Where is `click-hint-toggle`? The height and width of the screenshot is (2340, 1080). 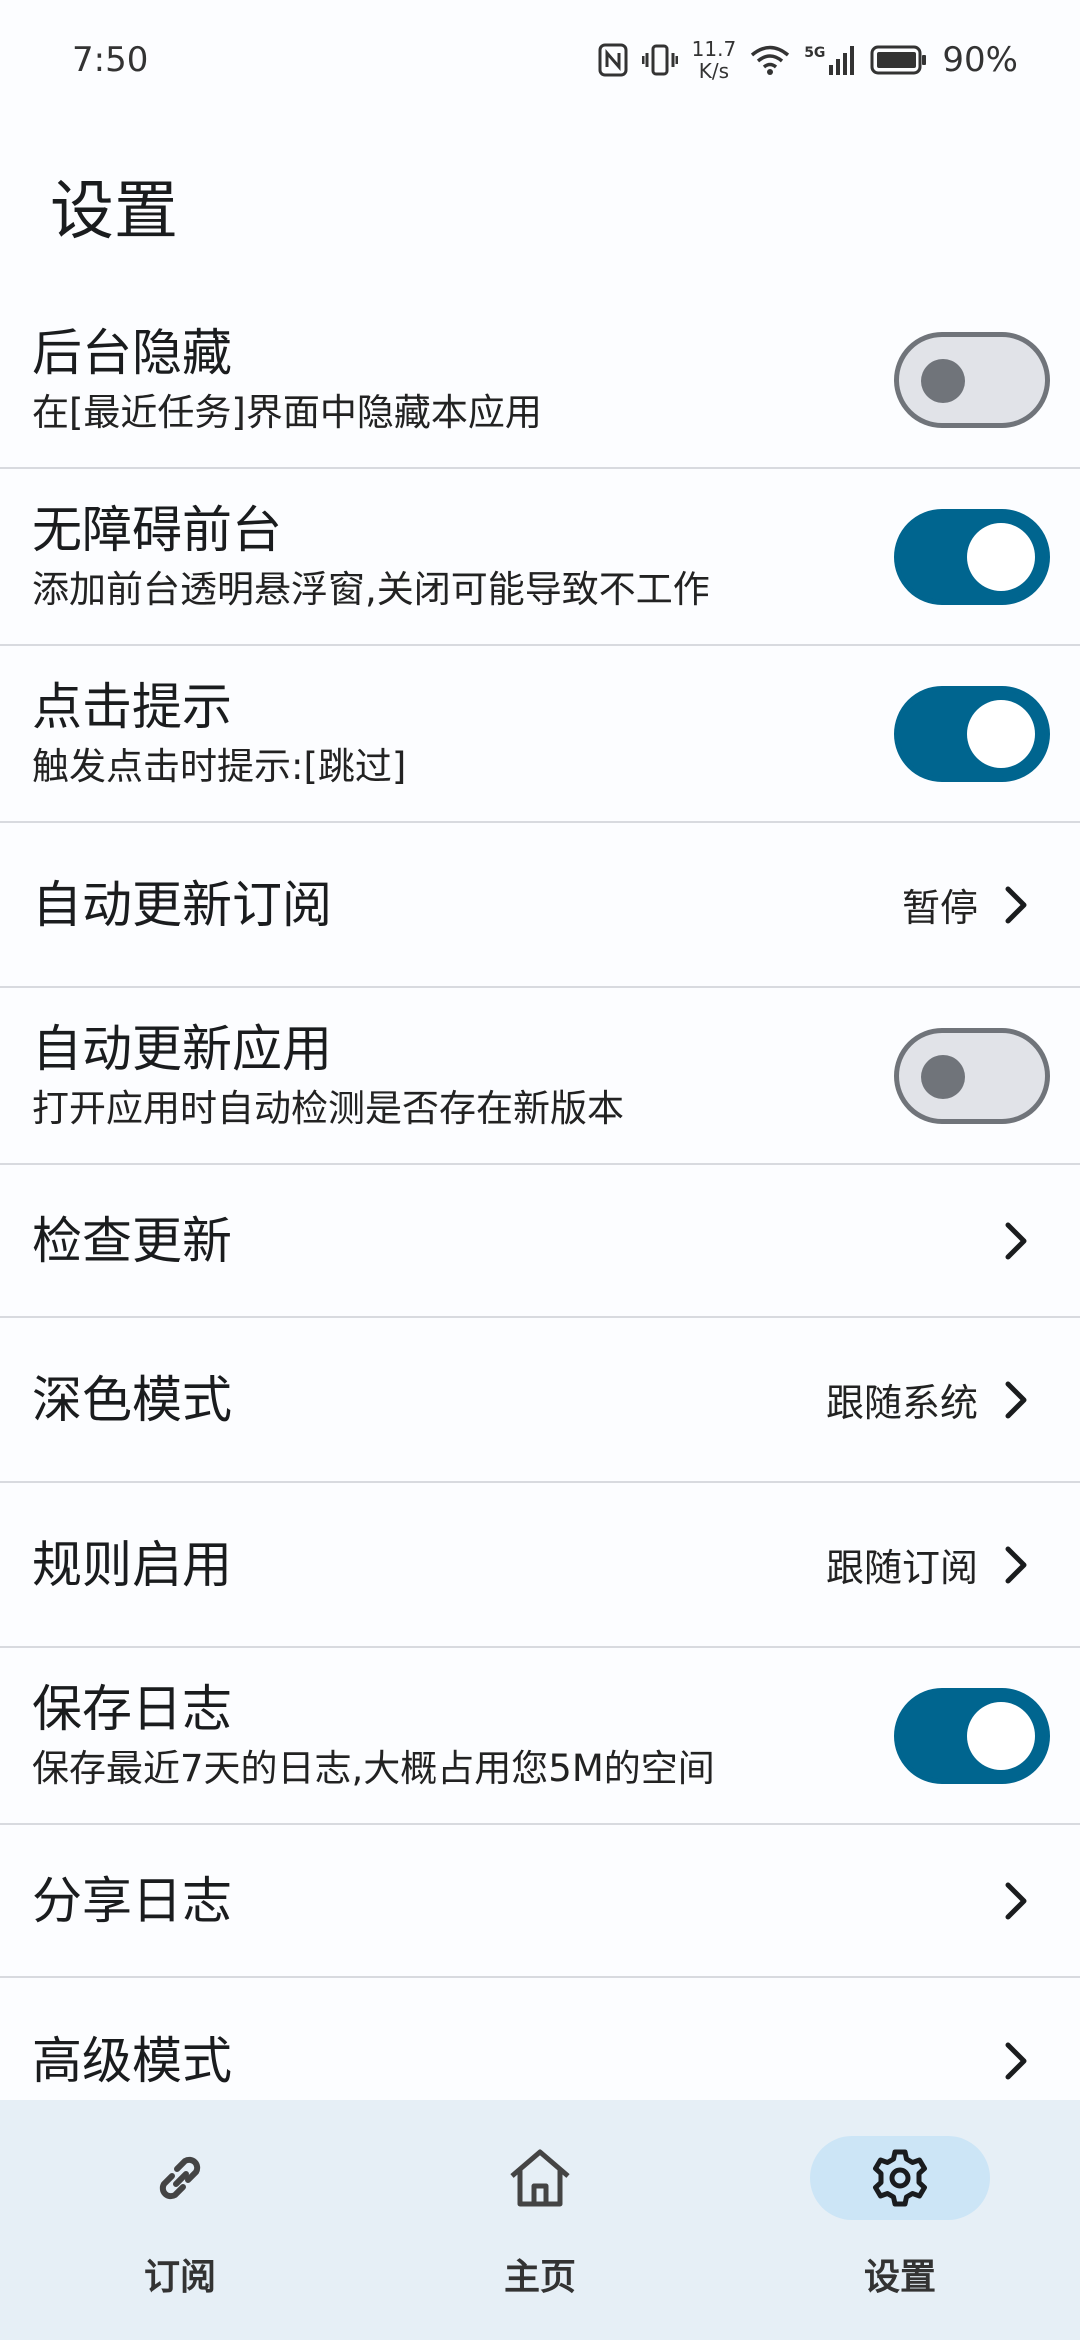 click-hint-toggle is located at coordinates (972, 733).